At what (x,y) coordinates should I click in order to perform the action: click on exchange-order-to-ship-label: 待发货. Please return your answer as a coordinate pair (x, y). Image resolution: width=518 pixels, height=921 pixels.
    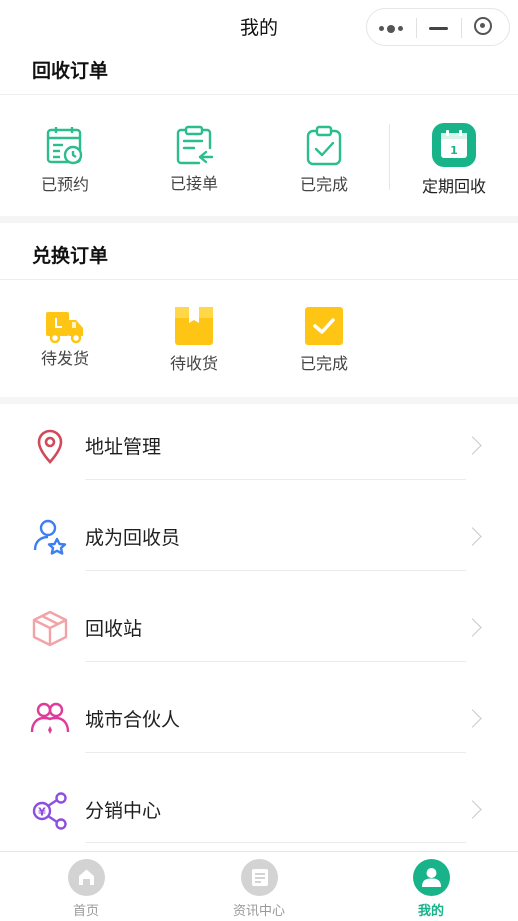
    Looking at the image, I should click on (64, 358).